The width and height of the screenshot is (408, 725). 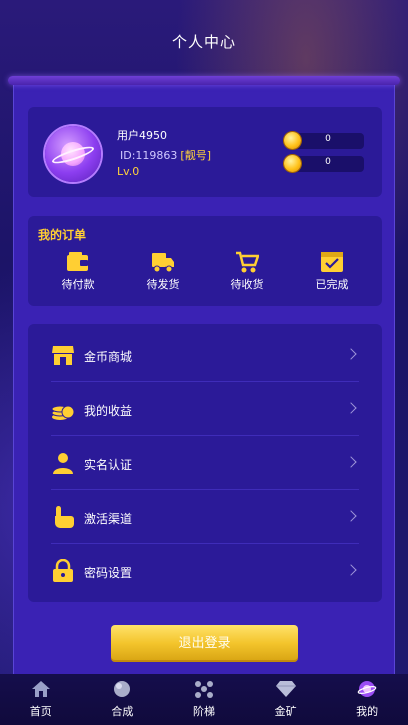 I want to click on orders-card: 我的订单 待付款 待发货 待收货 已完成, so click(x=205, y=261).